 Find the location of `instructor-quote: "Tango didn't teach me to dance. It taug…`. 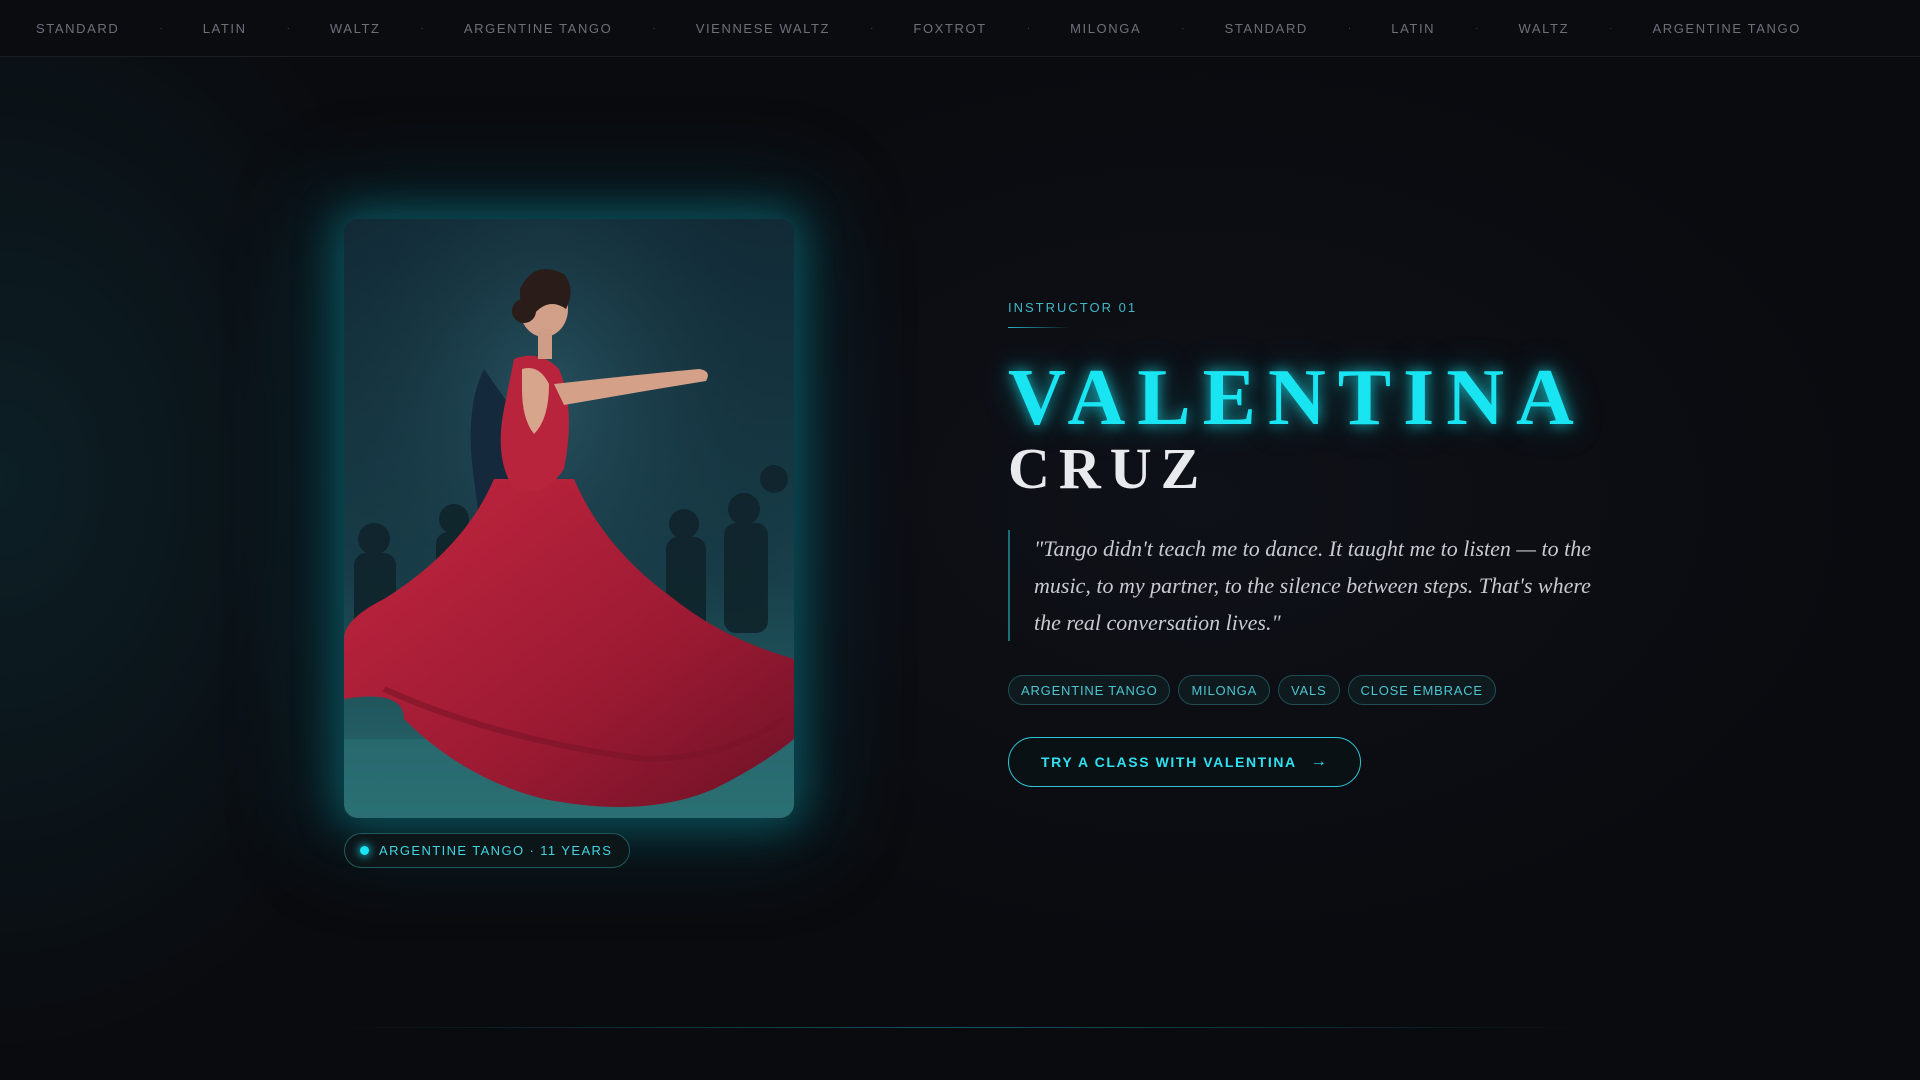

instructor-quote: "Tango didn't teach me to dance. It taug… is located at coordinates (1308, 585).